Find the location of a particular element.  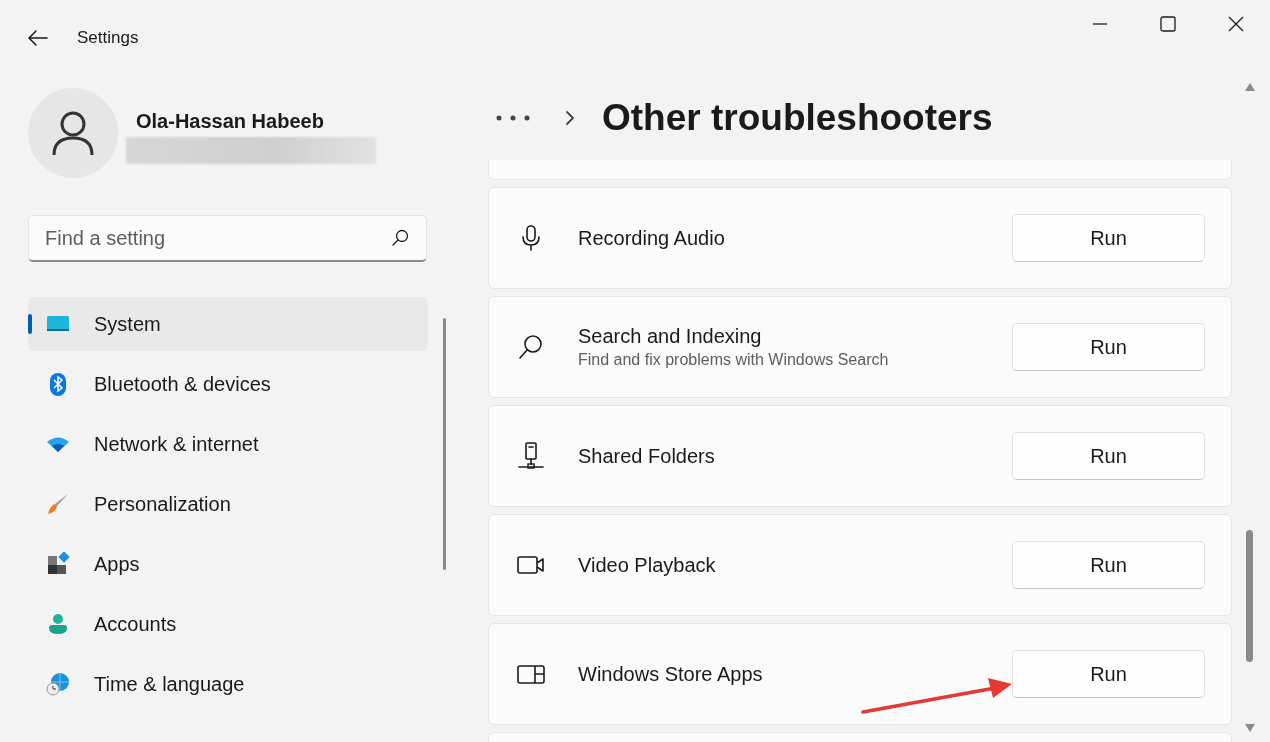

network-drive-icon is located at coordinates (531, 456).